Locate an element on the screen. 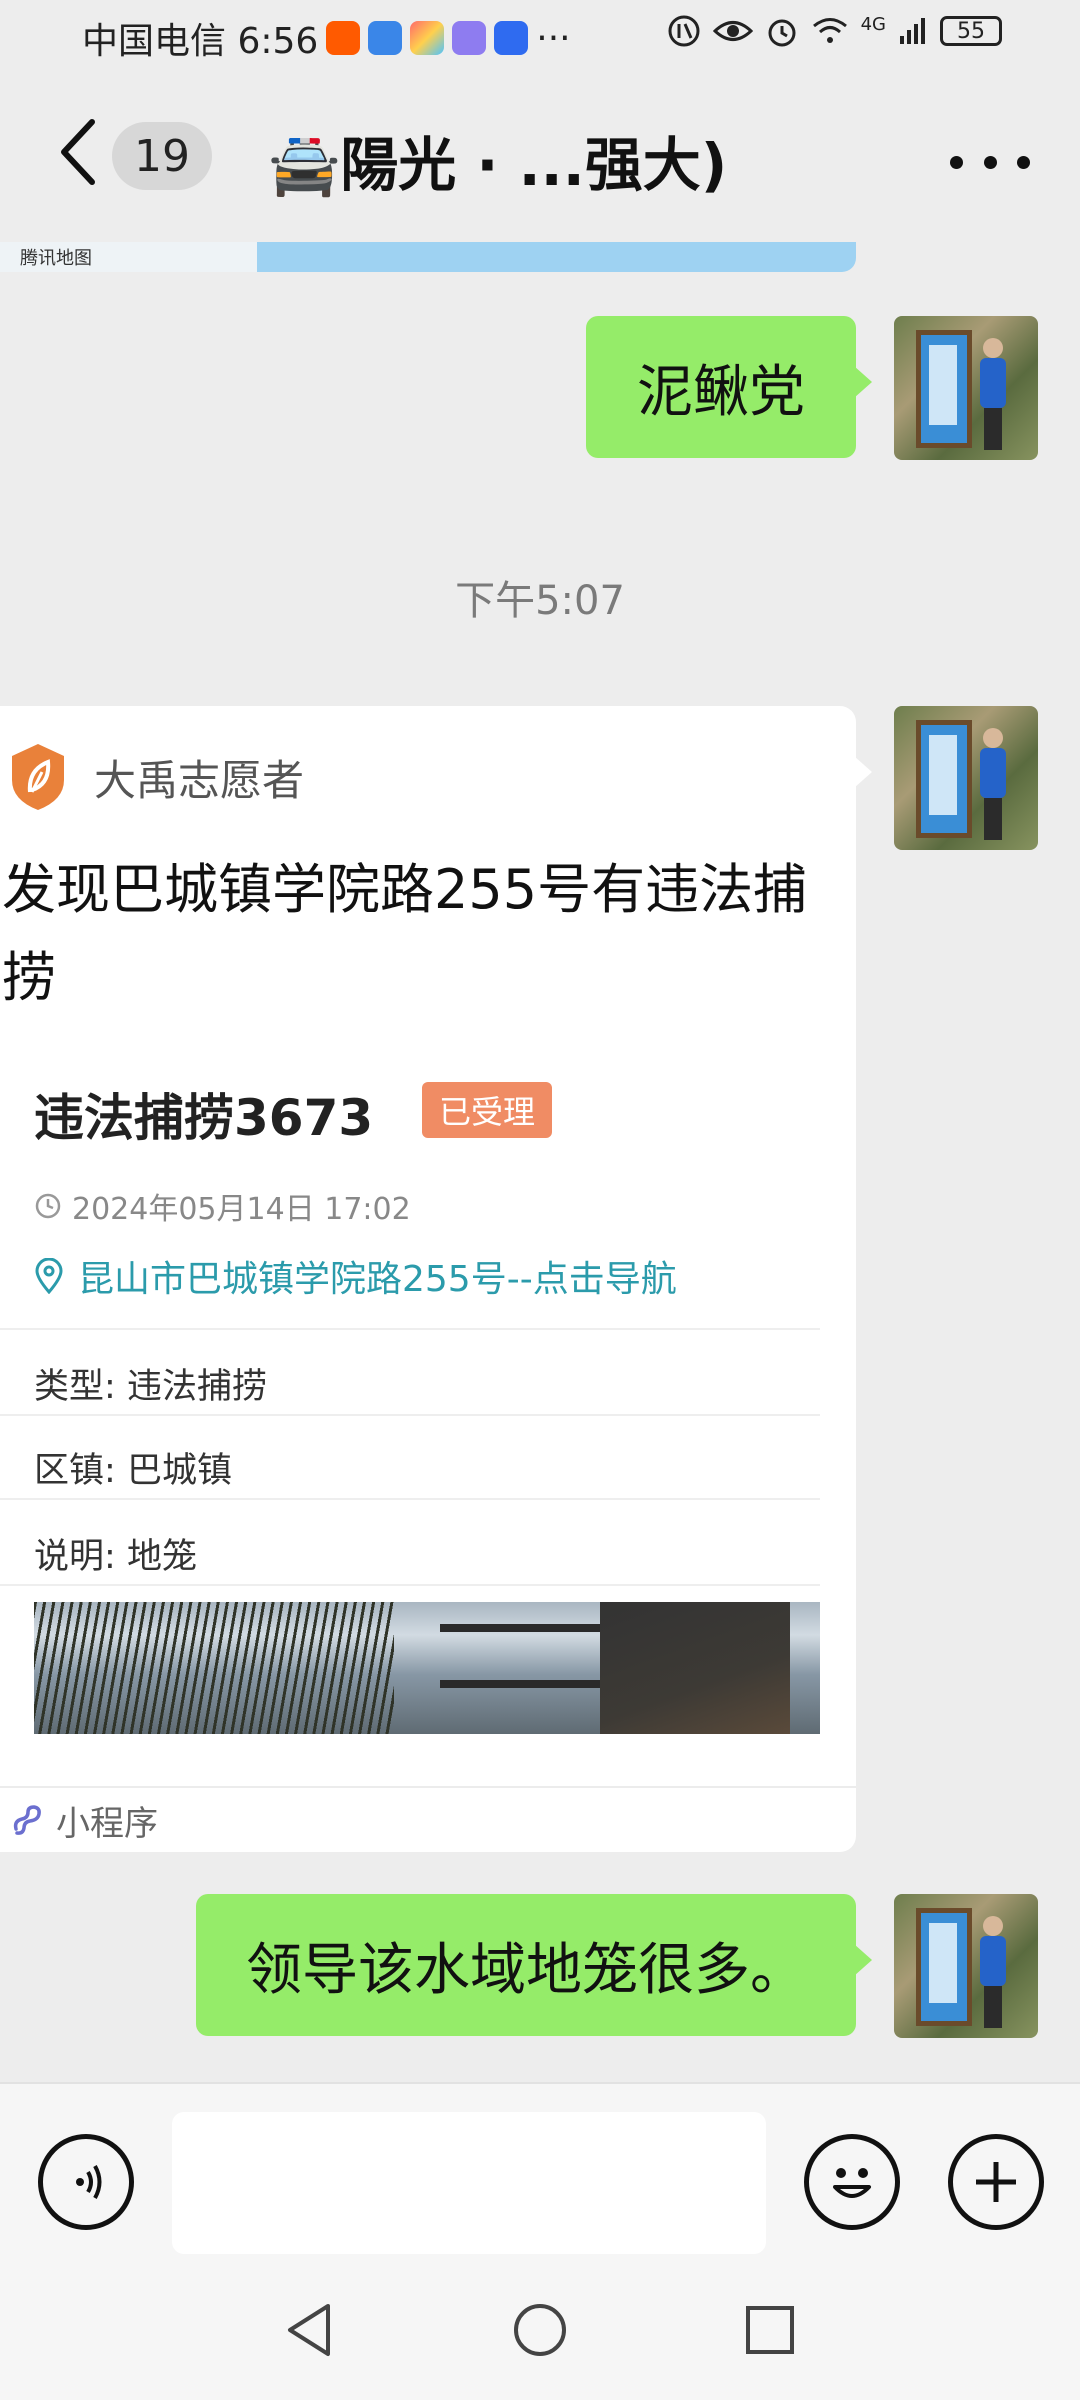 This screenshot has height=2400, width=1080. plus-icon is located at coordinates (996, 2182).